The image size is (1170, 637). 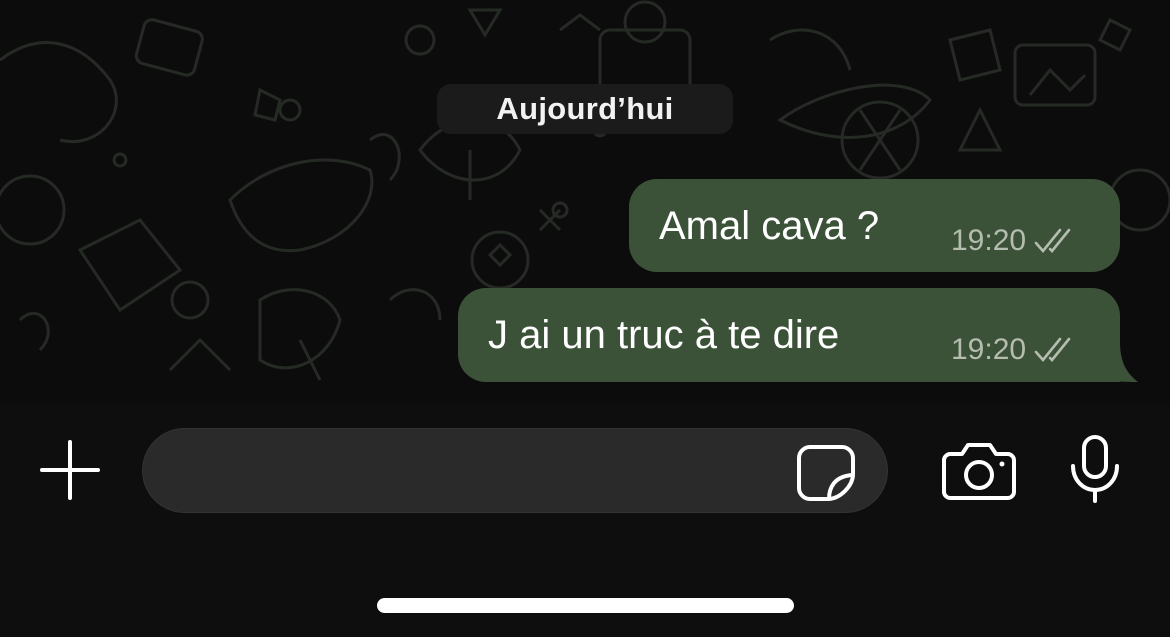 I want to click on message-bubble: Amal cava ? 19:20, so click(x=874, y=225).